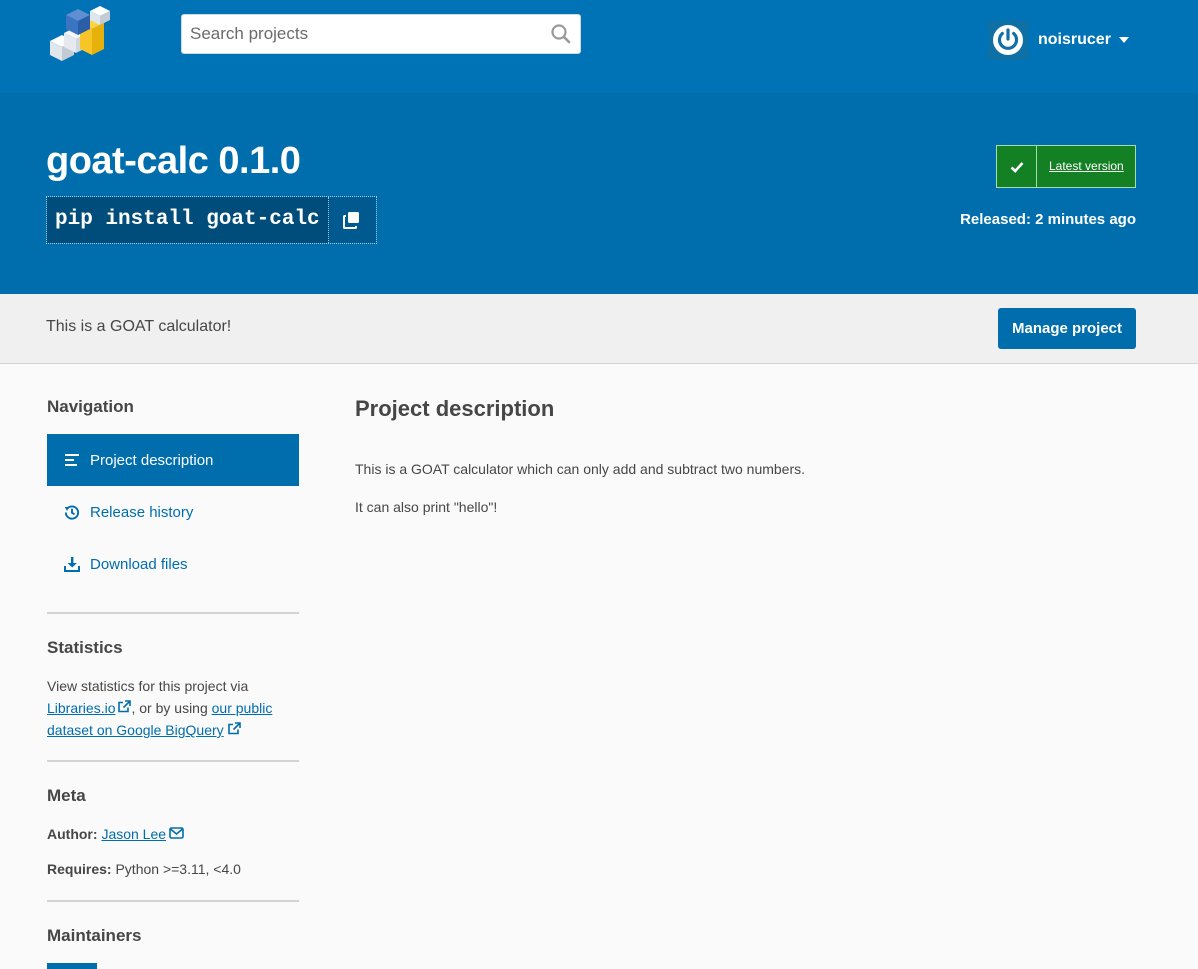 The height and width of the screenshot is (969, 1198). I want to click on align-left-icon, so click(72, 460).